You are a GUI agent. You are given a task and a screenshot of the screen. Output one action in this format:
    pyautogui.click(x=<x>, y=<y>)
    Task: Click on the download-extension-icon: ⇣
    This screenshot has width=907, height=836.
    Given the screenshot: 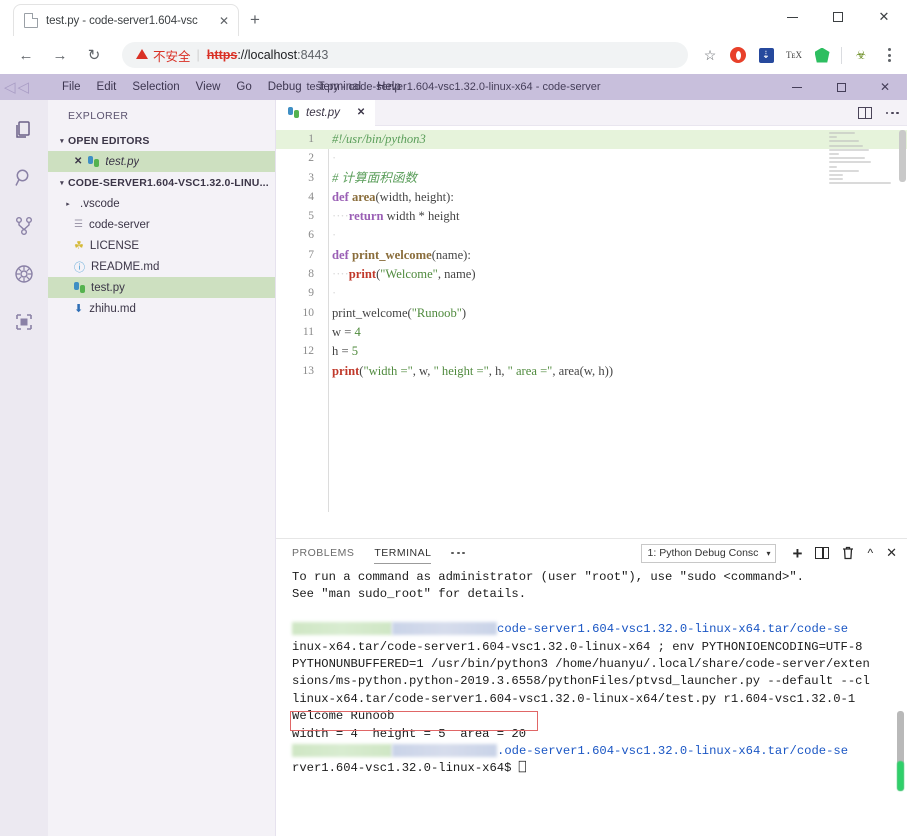 What is the action you would take?
    pyautogui.click(x=766, y=55)
    